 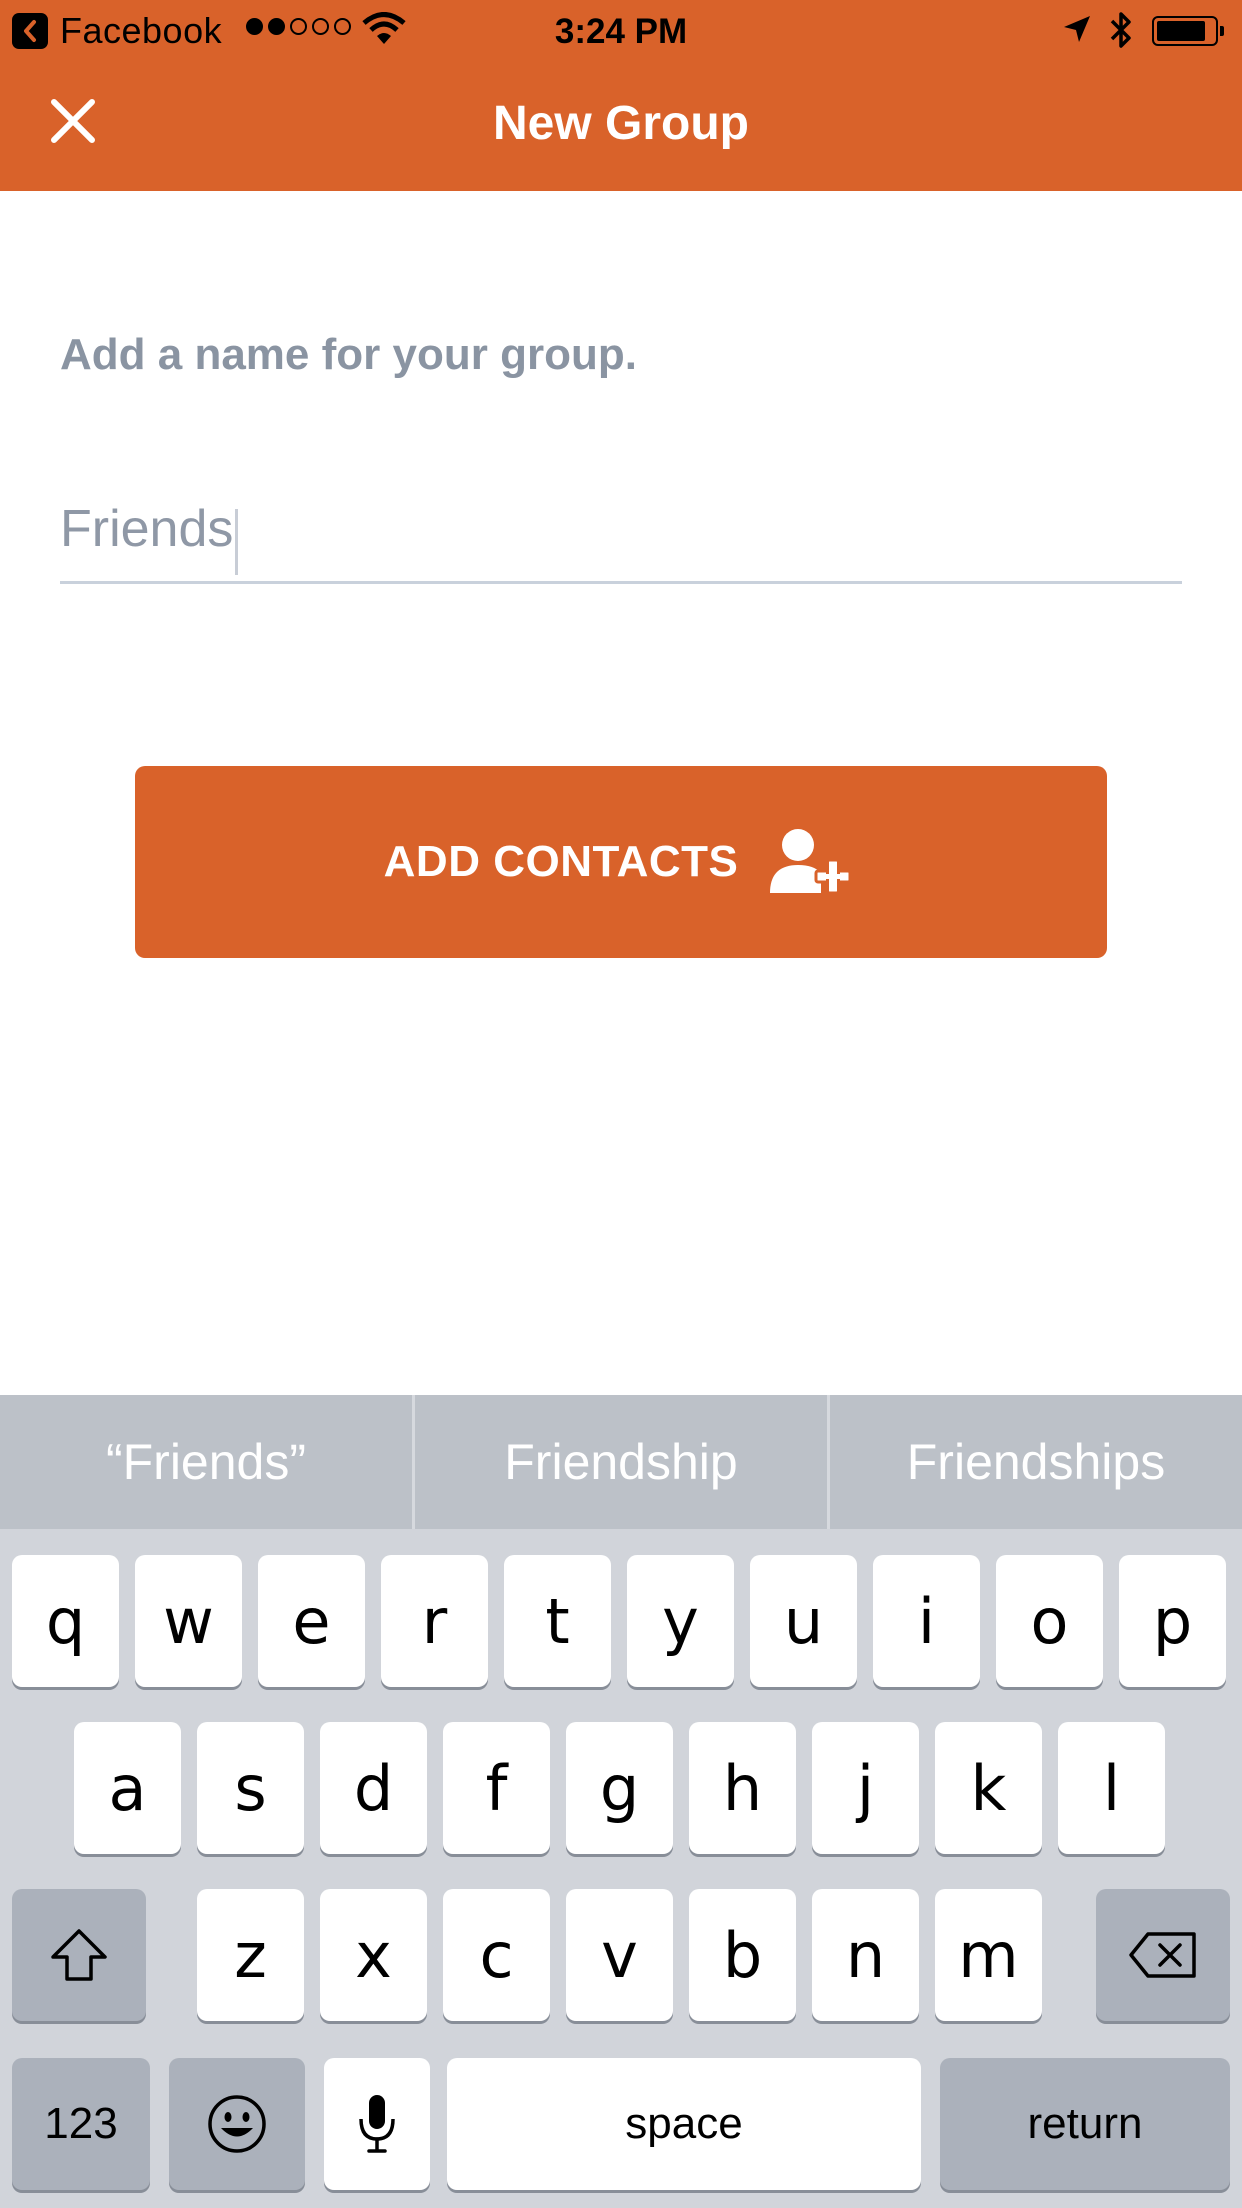 What do you see at coordinates (988, 1788) in the screenshot?
I see `key-k: k` at bounding box center [988, 1788].